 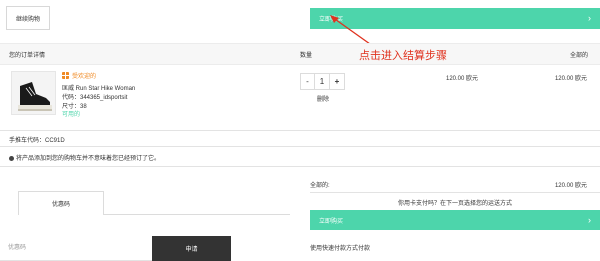 What do you see at coordinates (320, 186) in the screenshot?
I see `summary-total-label: 全部的:` at bounding box center [320, 186].